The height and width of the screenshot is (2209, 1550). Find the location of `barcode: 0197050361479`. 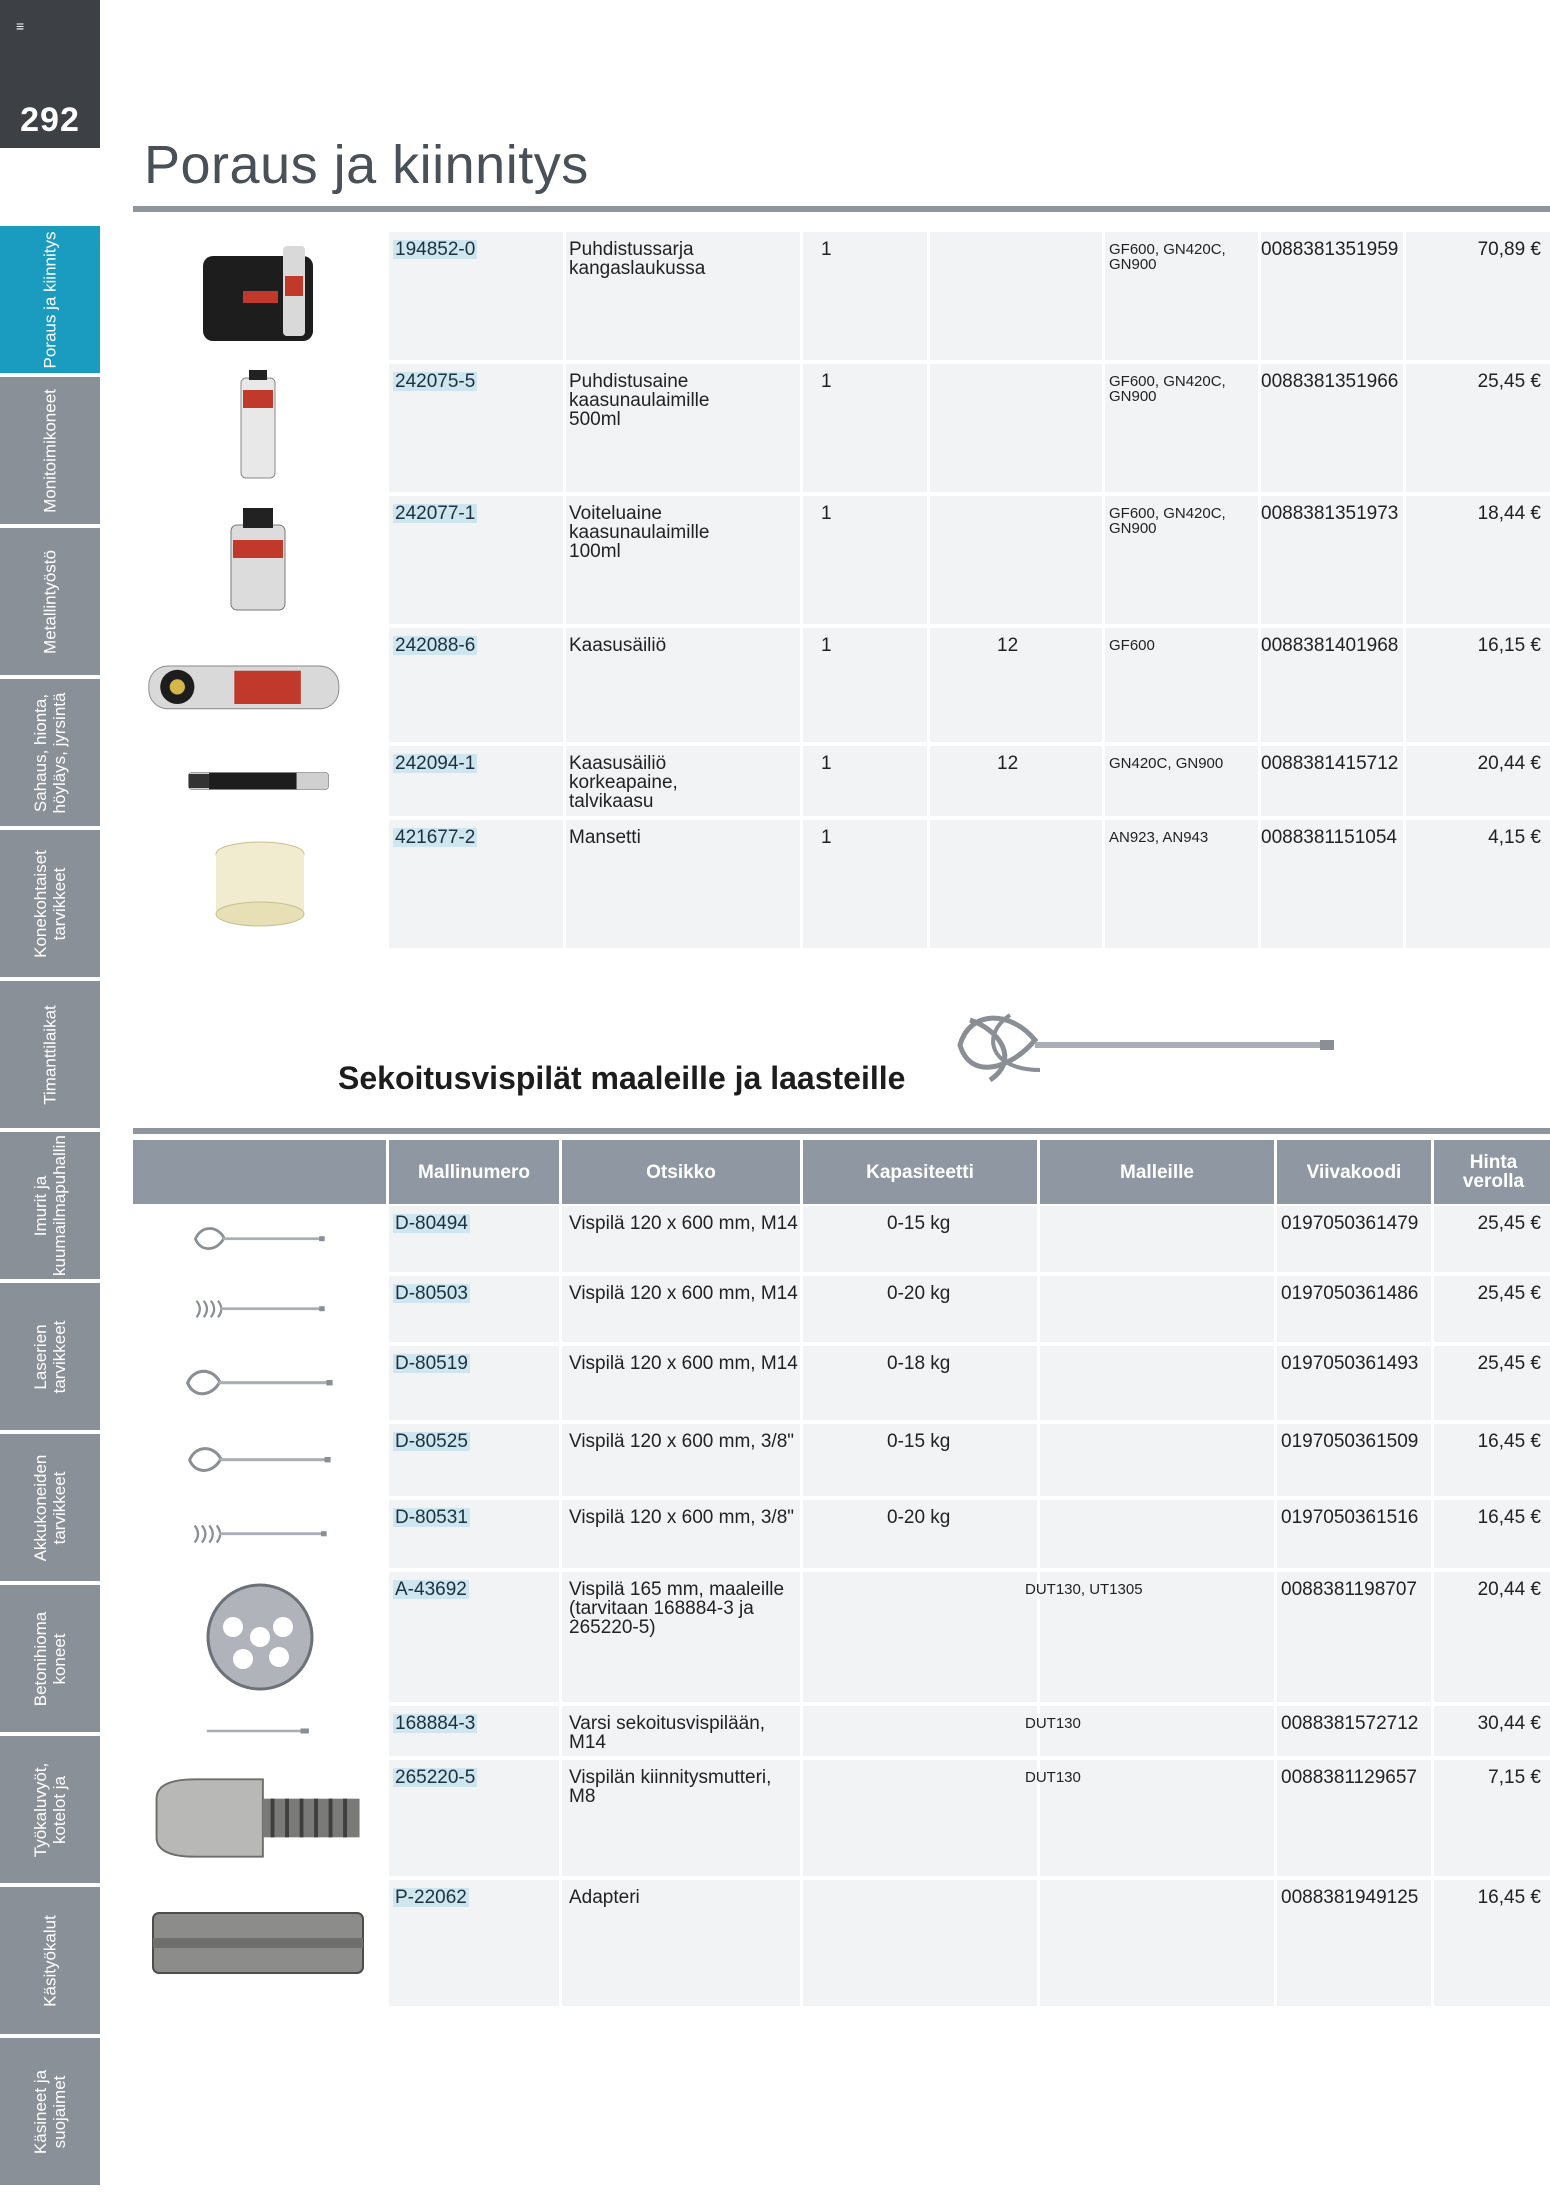

barcode: 0197050361479 is located at coordinates (1350, 1223).